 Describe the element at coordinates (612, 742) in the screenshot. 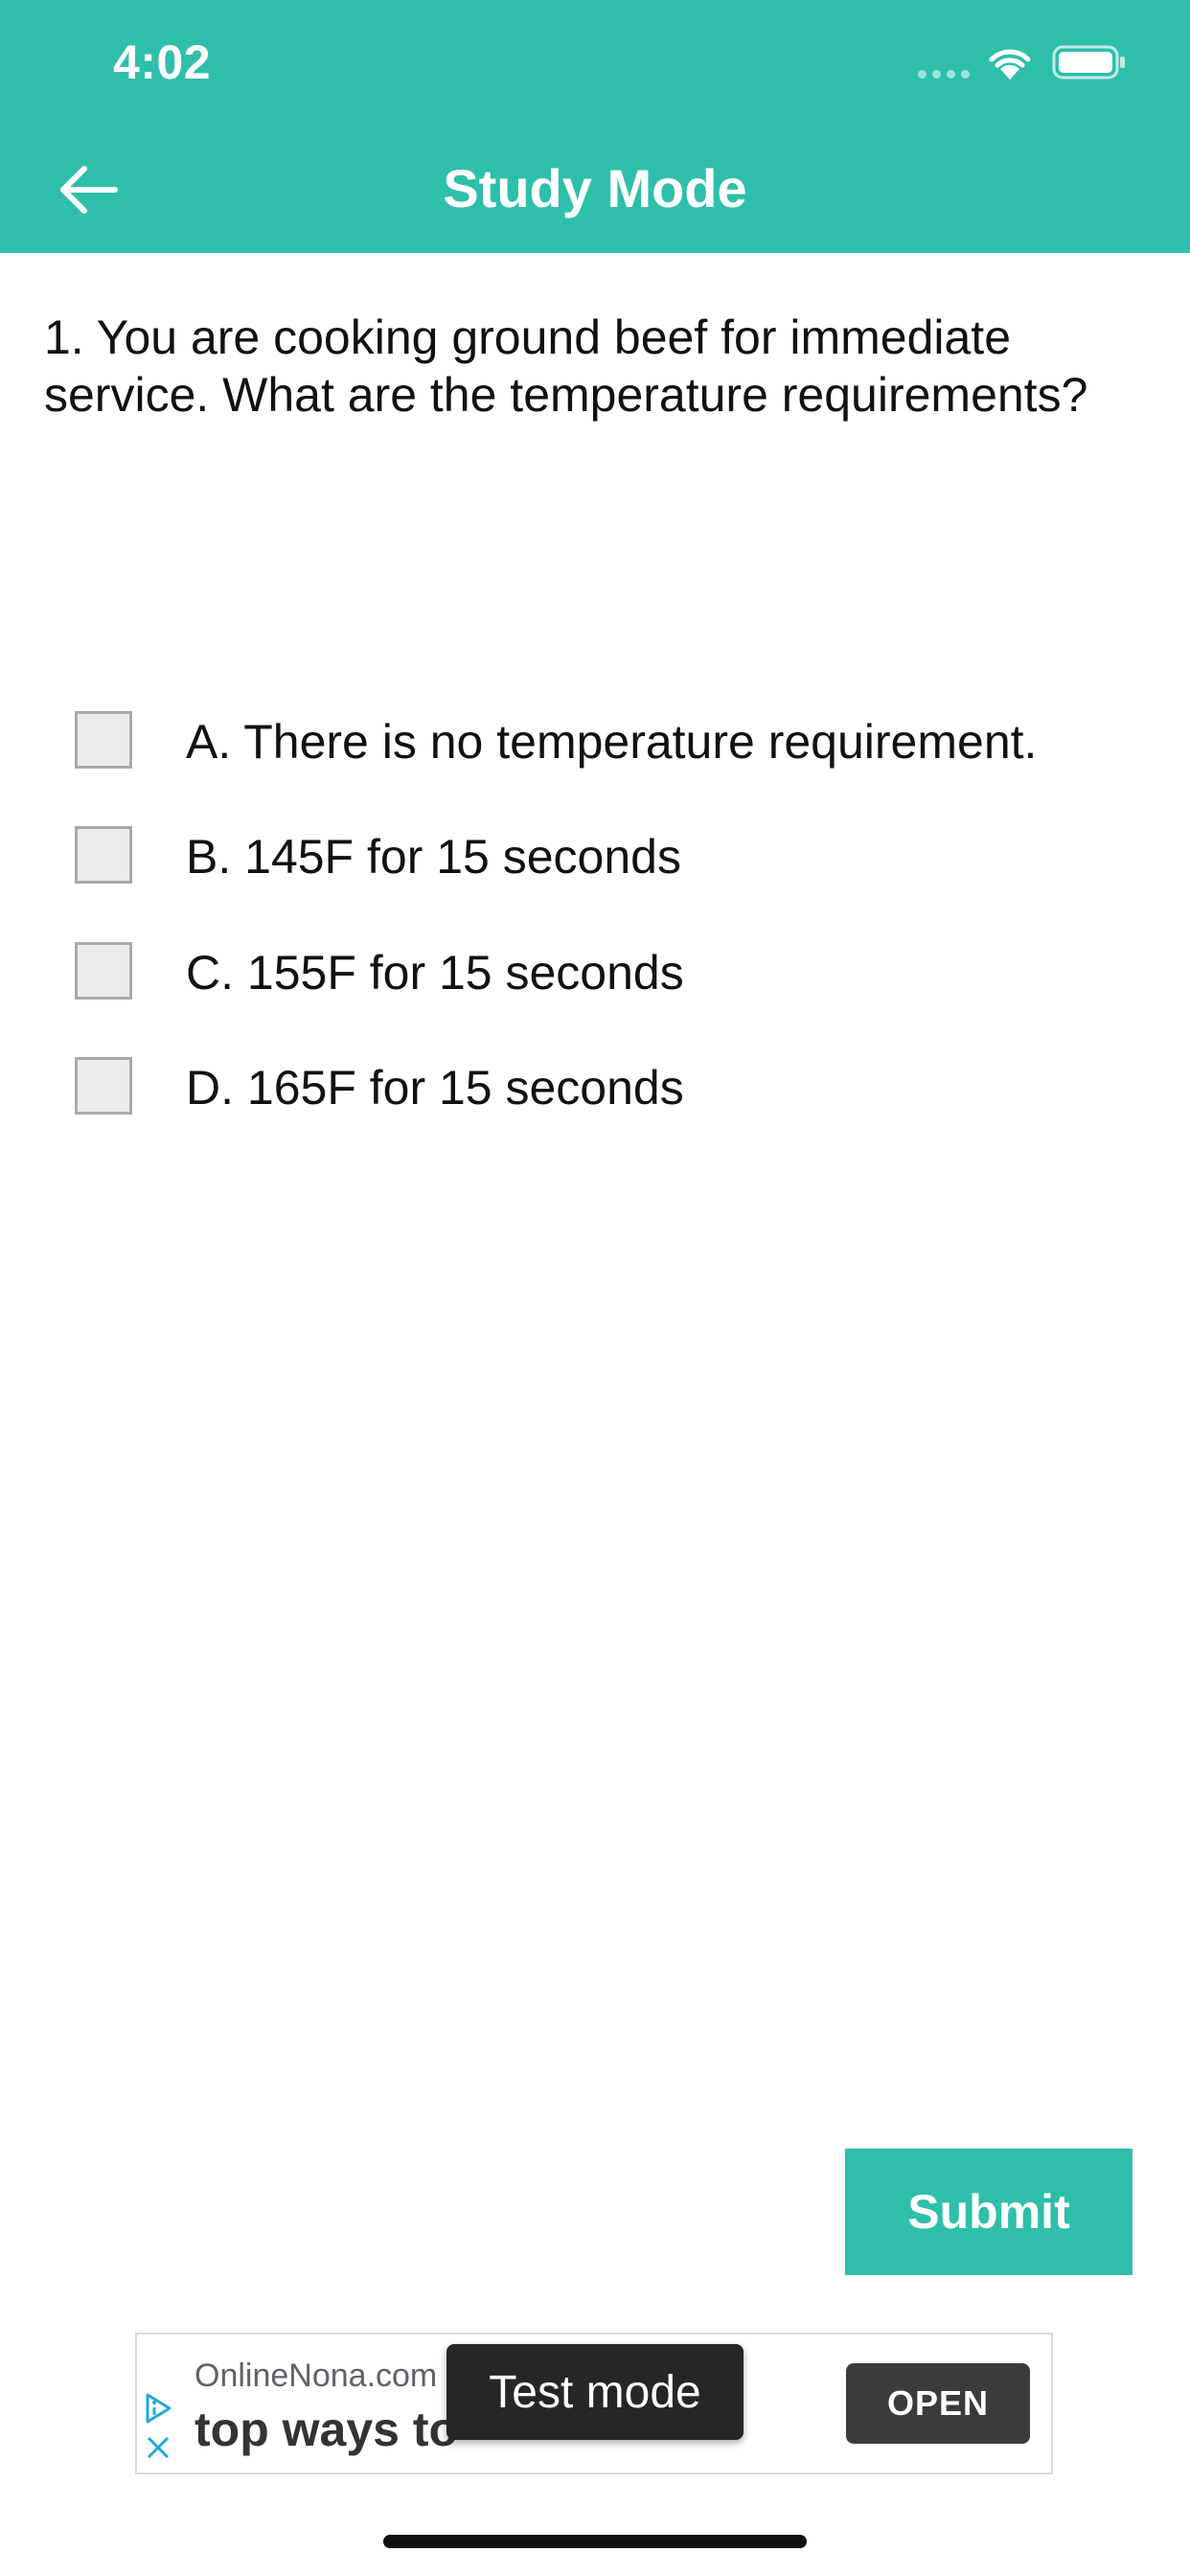

I see `option-label: A. There is no temperature requirement.` at that location.